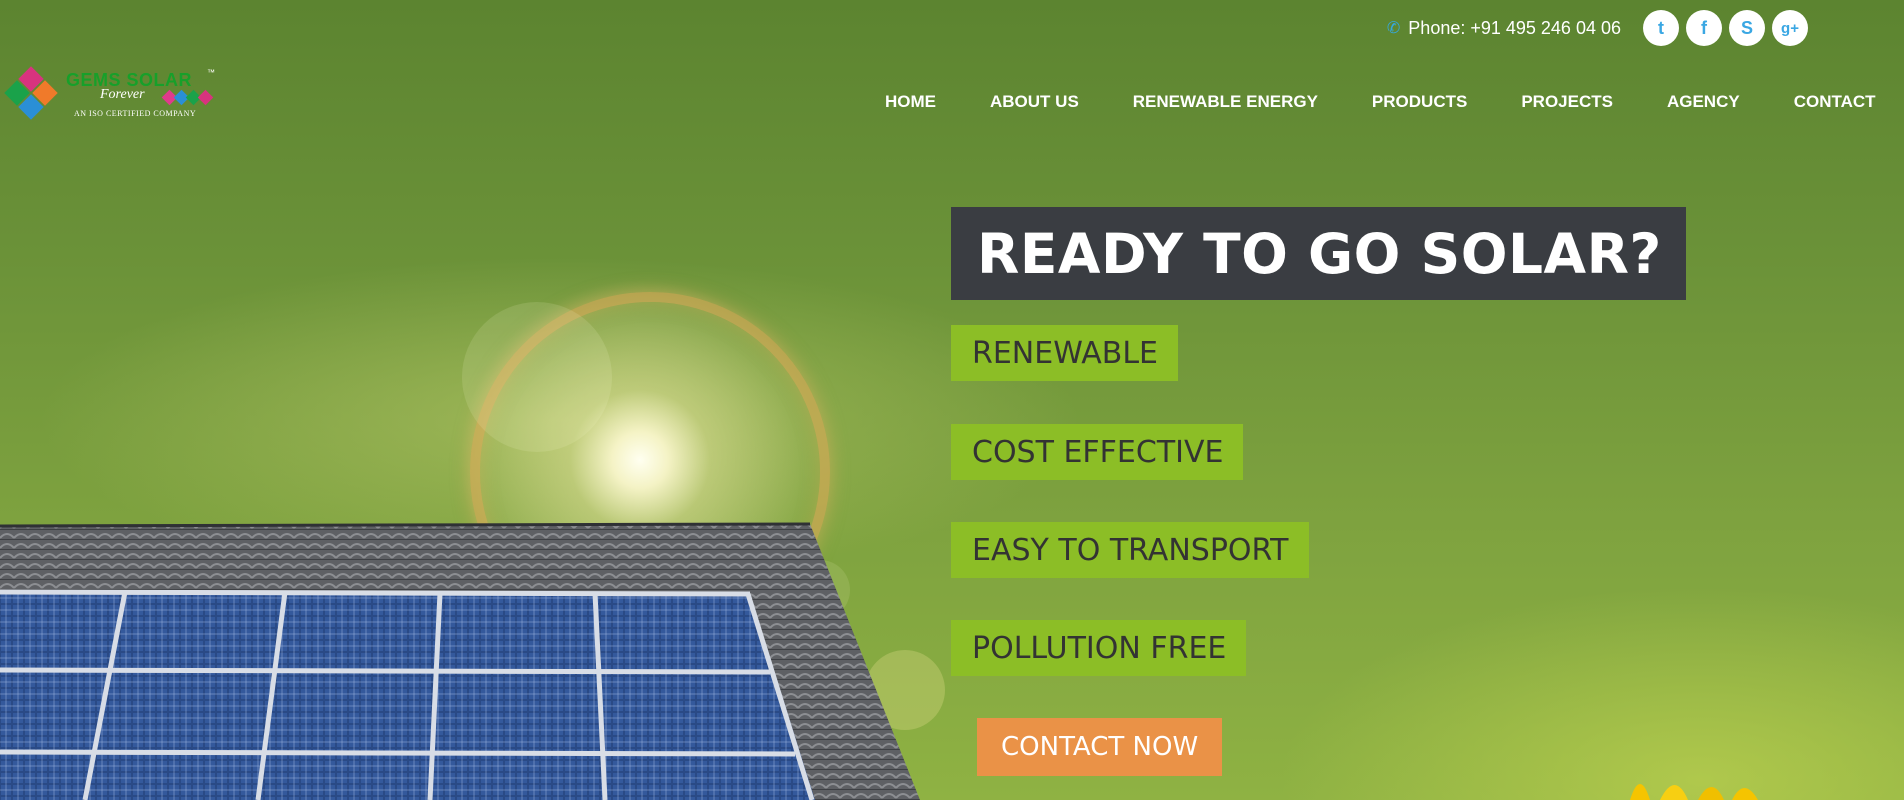 The width and height of the screenshot is (1904, 800). What do you see at coordinates (1703, 102) in the screenshot?
I see `nav-agency: AGENCY` at bounding box center [1703, 102].